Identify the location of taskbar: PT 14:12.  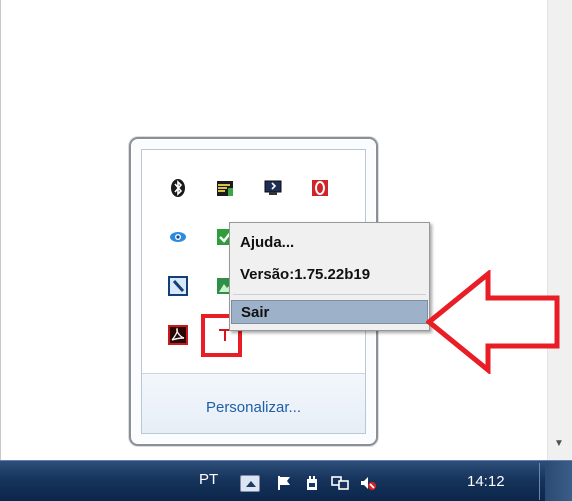
(286, 480).